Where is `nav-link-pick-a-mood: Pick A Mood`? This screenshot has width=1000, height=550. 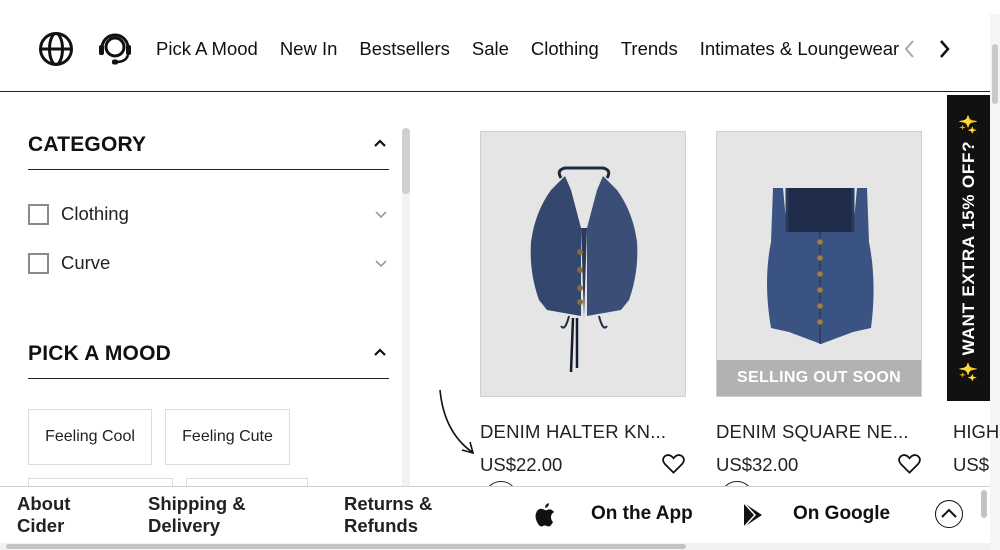
nav-link-pick-a-mood: Pick A Mood is located at coordinates (207, 49).